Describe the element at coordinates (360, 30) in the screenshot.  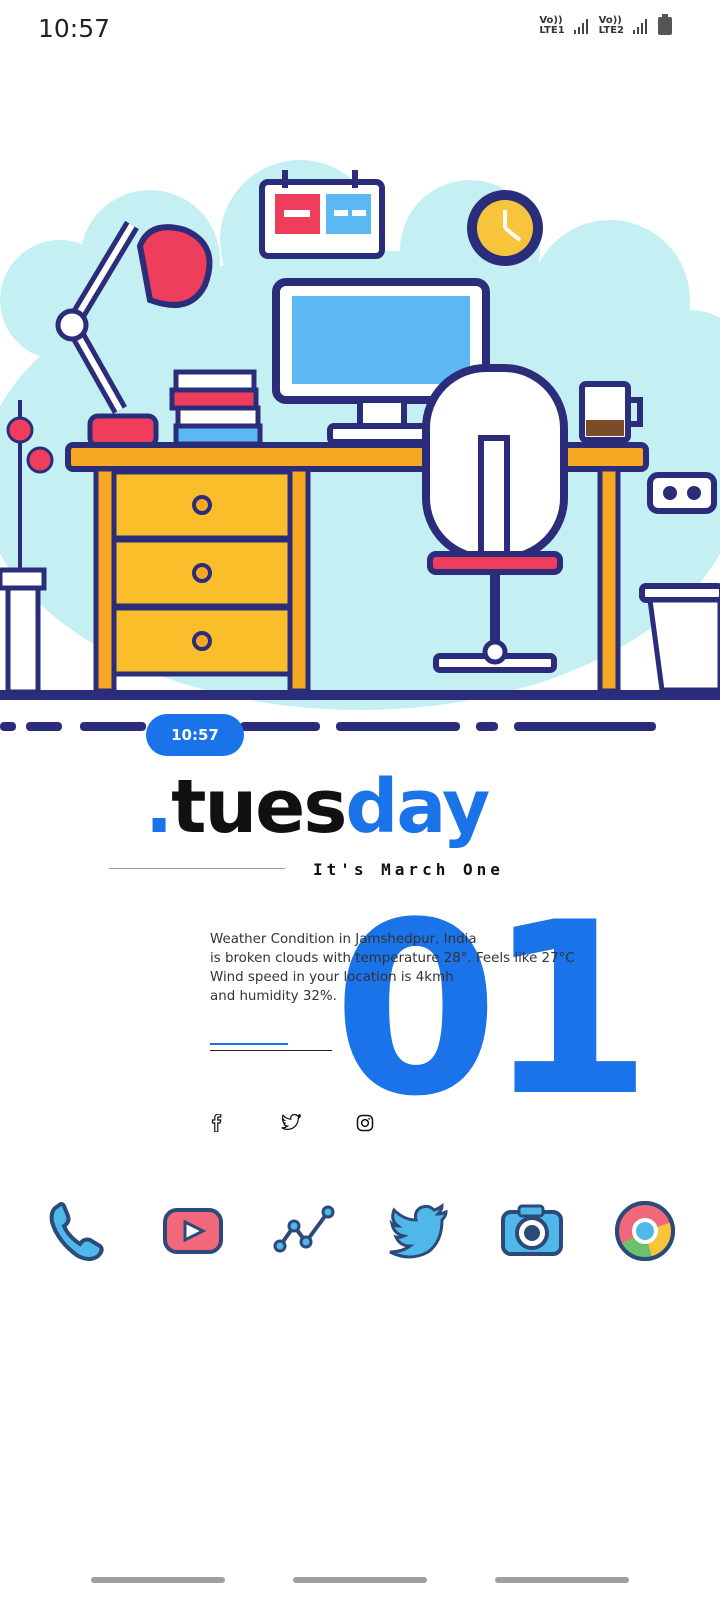
I see `status-bar: 10:57 Vo)) LTE1 Vo)) LTE2` at that location.